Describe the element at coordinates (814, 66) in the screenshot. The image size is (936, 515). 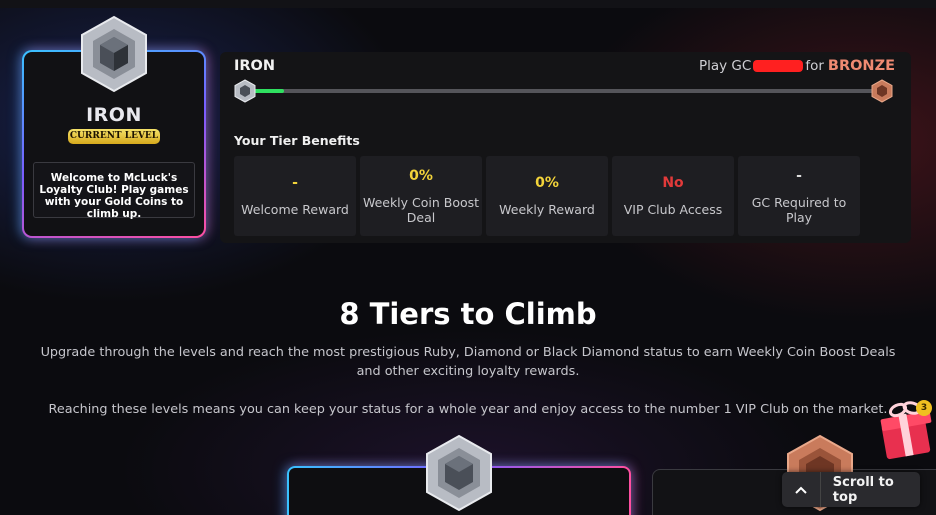
I see `play-gc-suffix: for` at that location.